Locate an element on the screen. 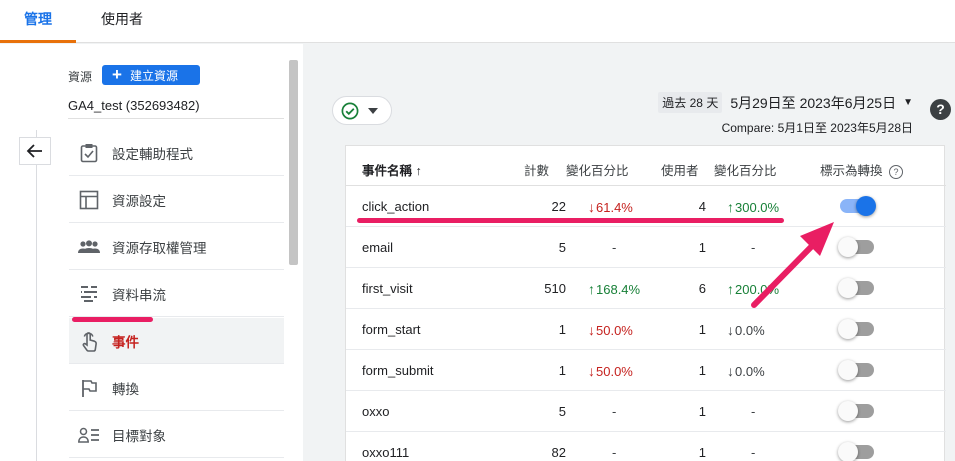  sidebar-item-data-streams: 資料串流 is located at coordinates (176, 294).